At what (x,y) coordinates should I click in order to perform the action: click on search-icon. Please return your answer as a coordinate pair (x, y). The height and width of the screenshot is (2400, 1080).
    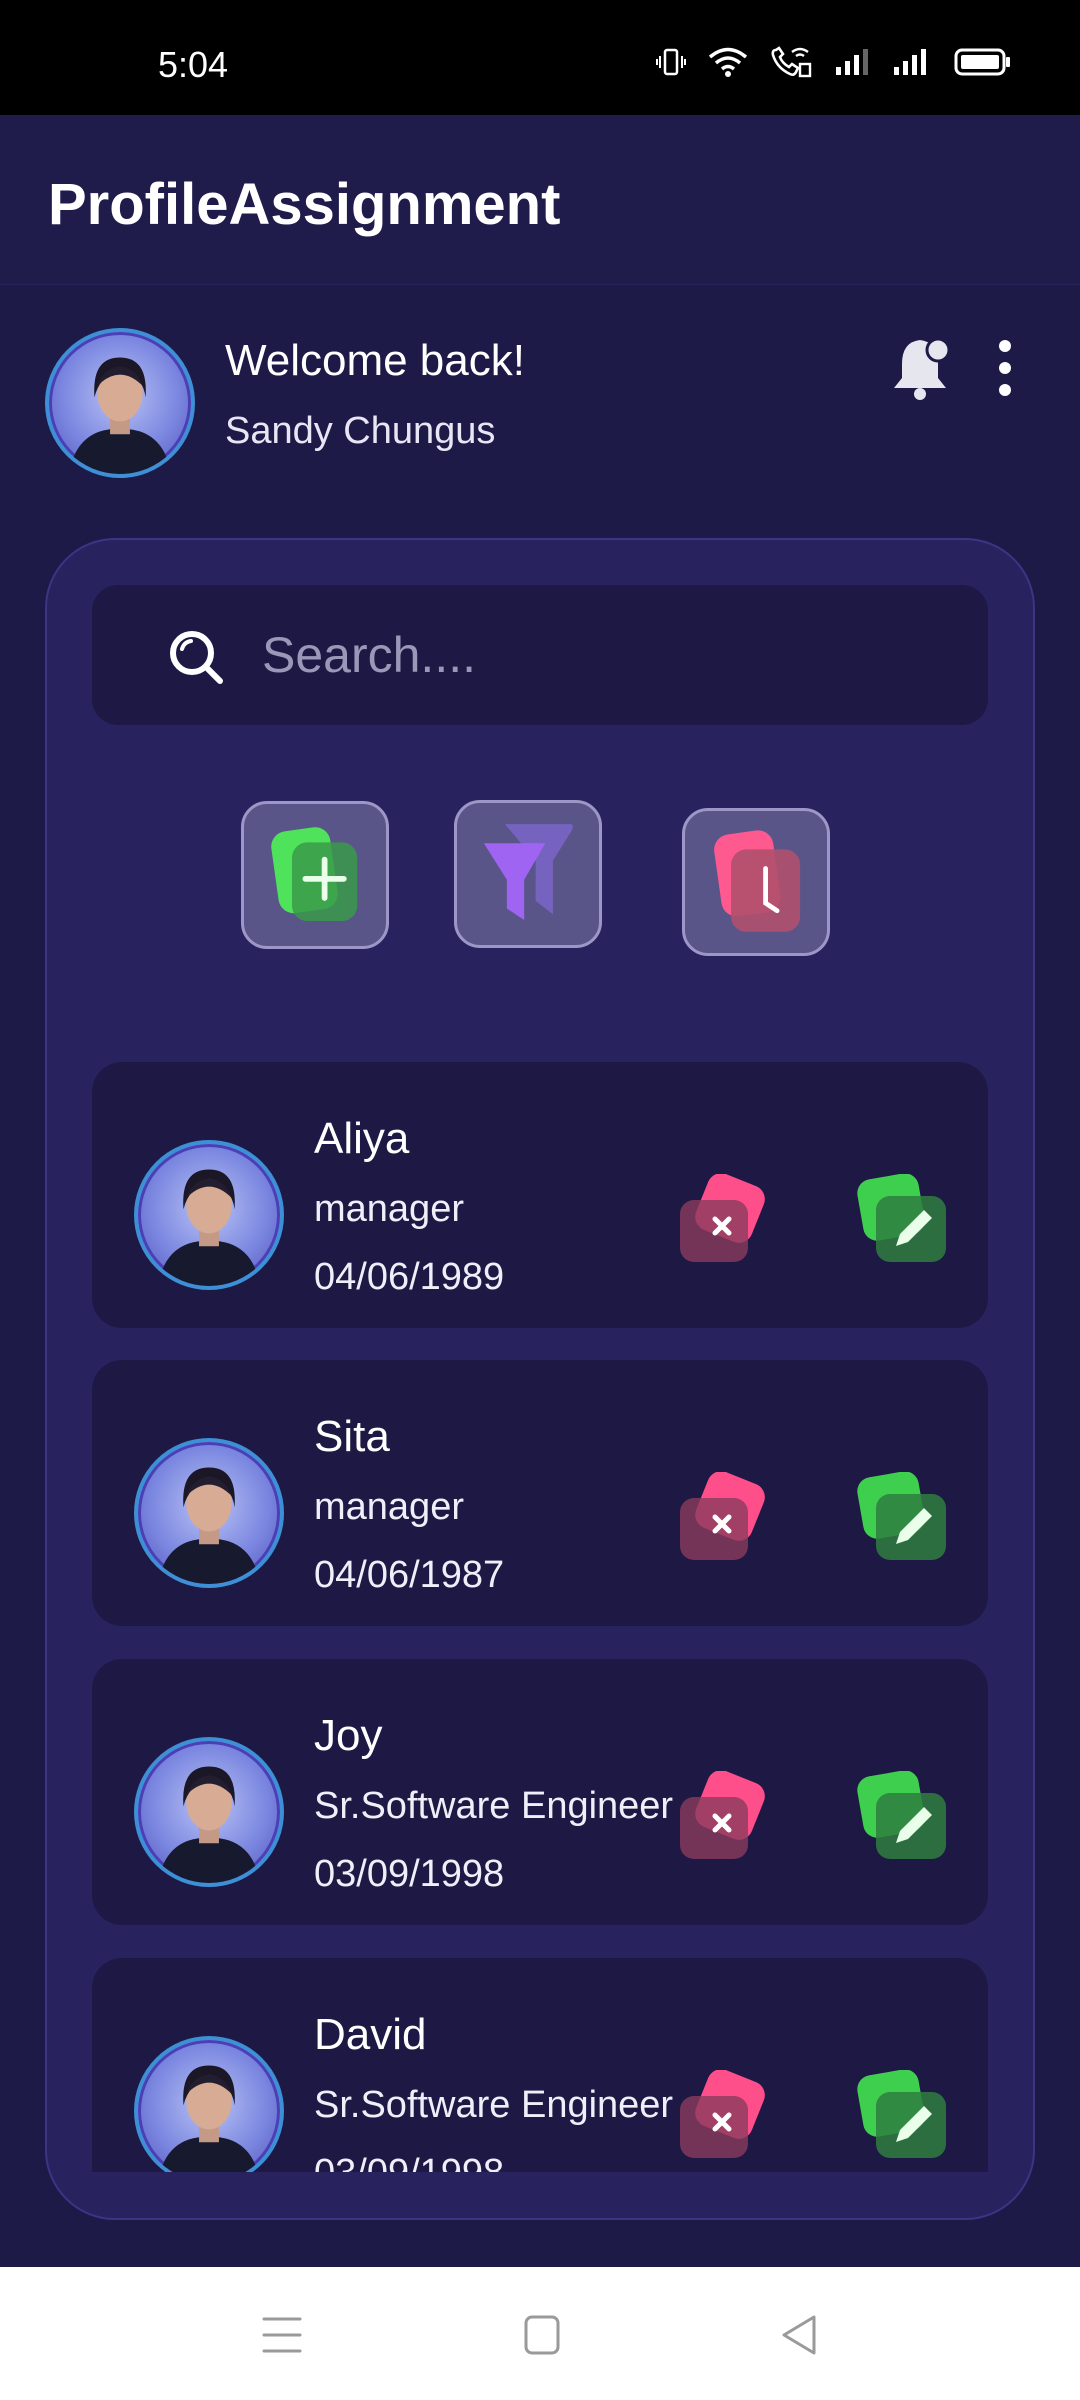
    Looking at the image, I should click on (196, 657).